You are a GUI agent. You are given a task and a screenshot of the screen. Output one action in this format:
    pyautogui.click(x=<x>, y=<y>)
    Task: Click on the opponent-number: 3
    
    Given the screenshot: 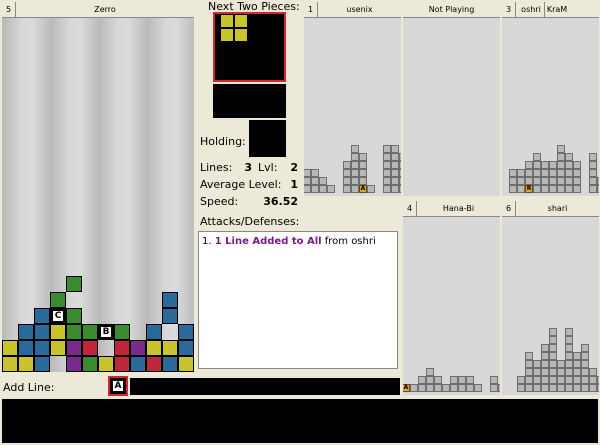 What is the action you would take?
    pyautogui.click(x=509, y=10)
    